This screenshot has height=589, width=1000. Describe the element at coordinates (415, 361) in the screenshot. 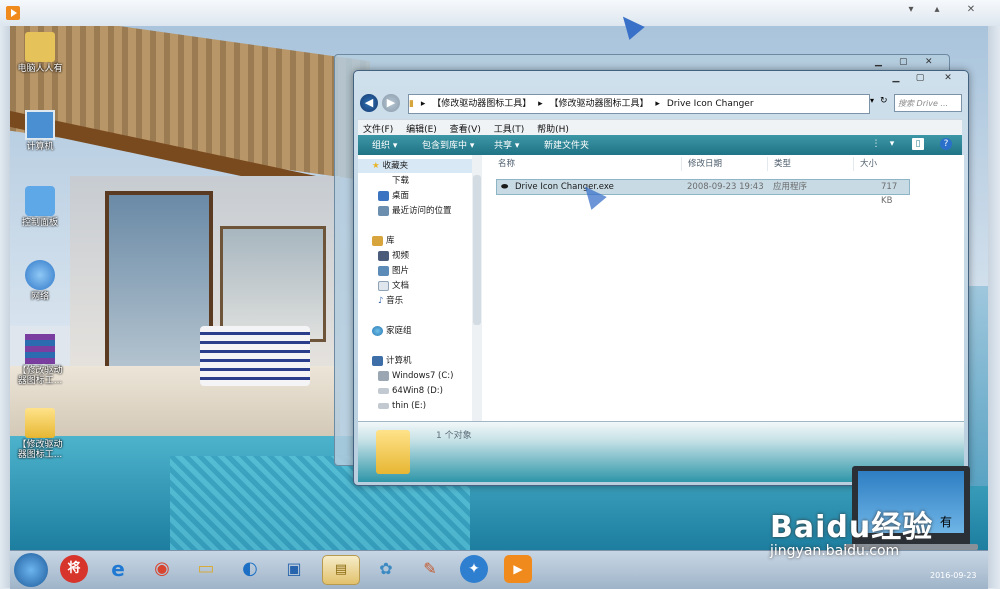

I see `nav-computer: 计算机` at that location.